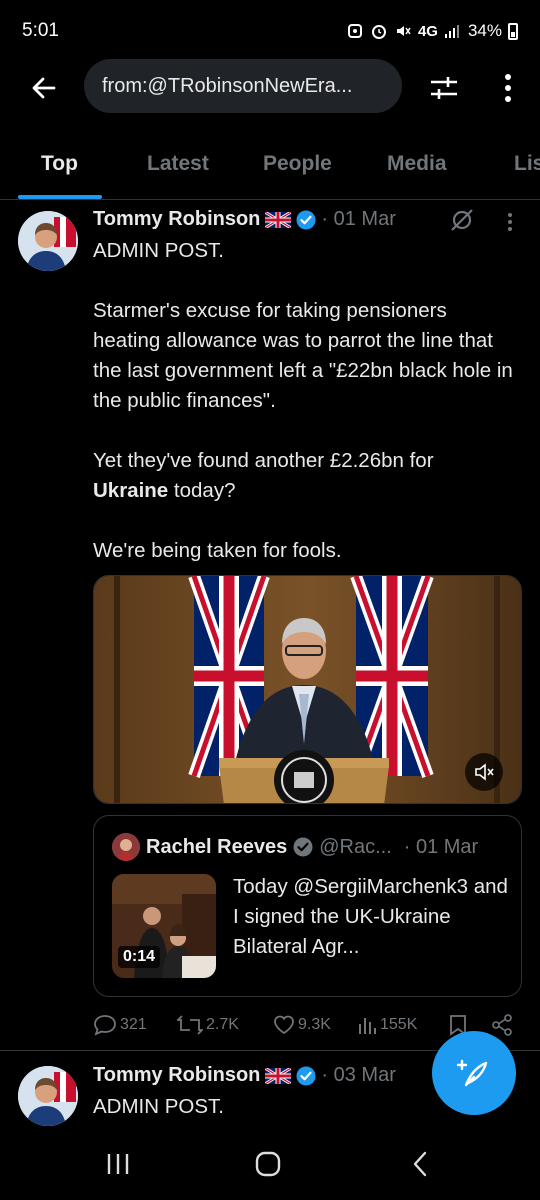  I want to click on quoted-avatar, so click(126, 847).